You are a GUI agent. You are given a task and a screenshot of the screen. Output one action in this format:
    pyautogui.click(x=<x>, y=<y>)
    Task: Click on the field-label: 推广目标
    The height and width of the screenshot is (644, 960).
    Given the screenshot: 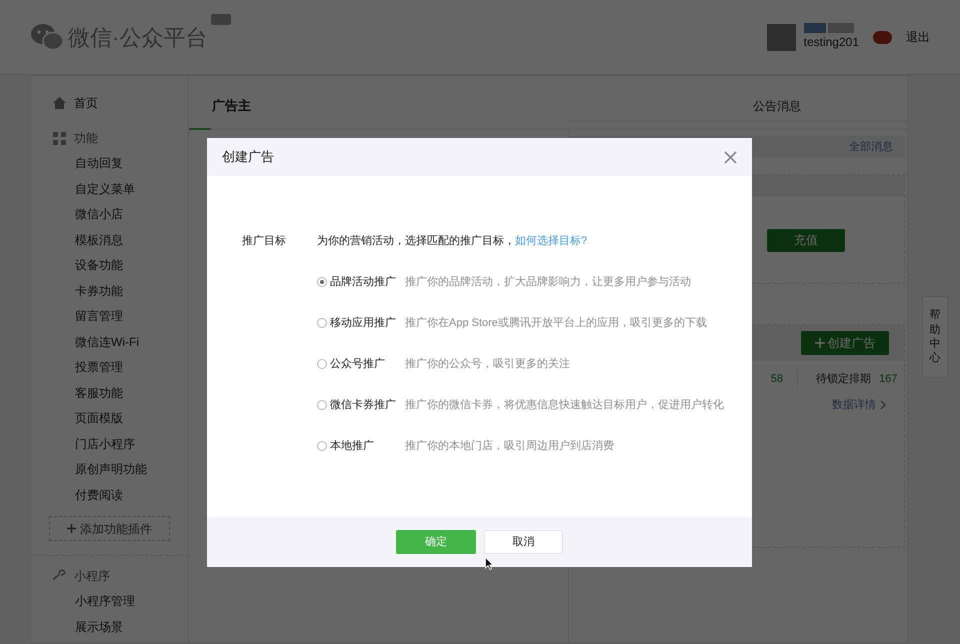 What is the action you would take?
    pyautogui.click(x=264, y=241)
    